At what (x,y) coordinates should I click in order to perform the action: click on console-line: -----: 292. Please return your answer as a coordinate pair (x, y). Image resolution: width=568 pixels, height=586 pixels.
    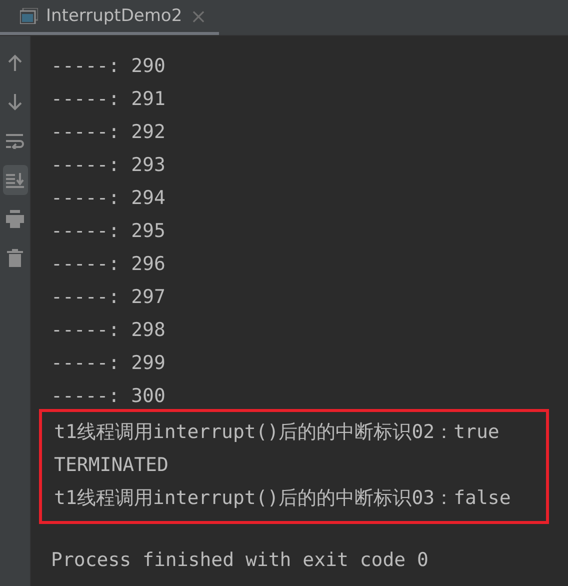
    Looking at the image, I should click on (108, 132).